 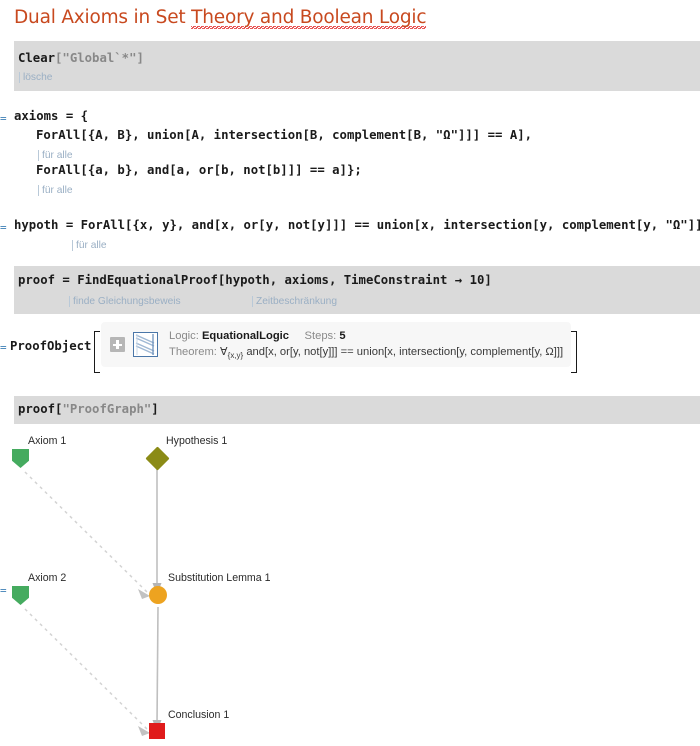 I want to click on proof-graph-icon-svg, so click(x=145, y=344).